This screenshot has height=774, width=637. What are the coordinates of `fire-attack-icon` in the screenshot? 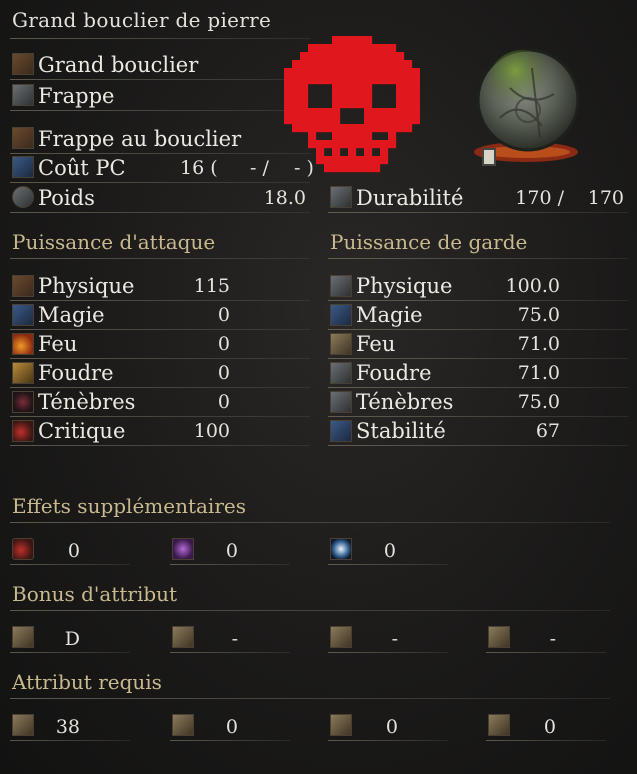 It's located at (23, 344).